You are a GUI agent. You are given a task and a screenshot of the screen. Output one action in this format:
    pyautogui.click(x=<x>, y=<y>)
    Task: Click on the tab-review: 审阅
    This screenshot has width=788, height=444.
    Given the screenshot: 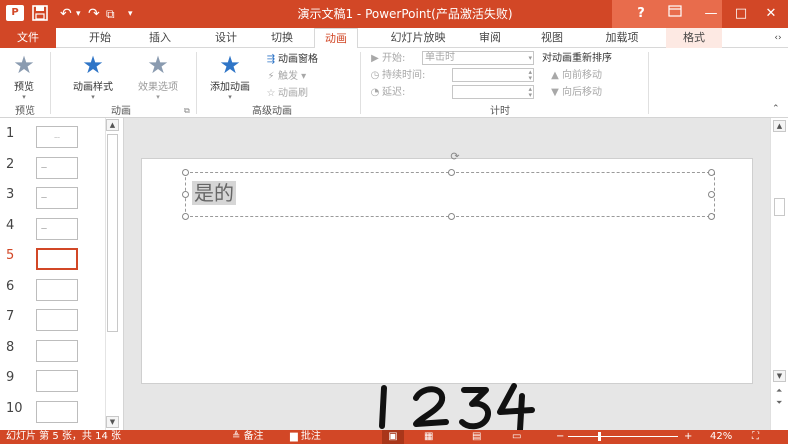 What is the action you would take?
    pyautogui.click(x=490, y=38)
    